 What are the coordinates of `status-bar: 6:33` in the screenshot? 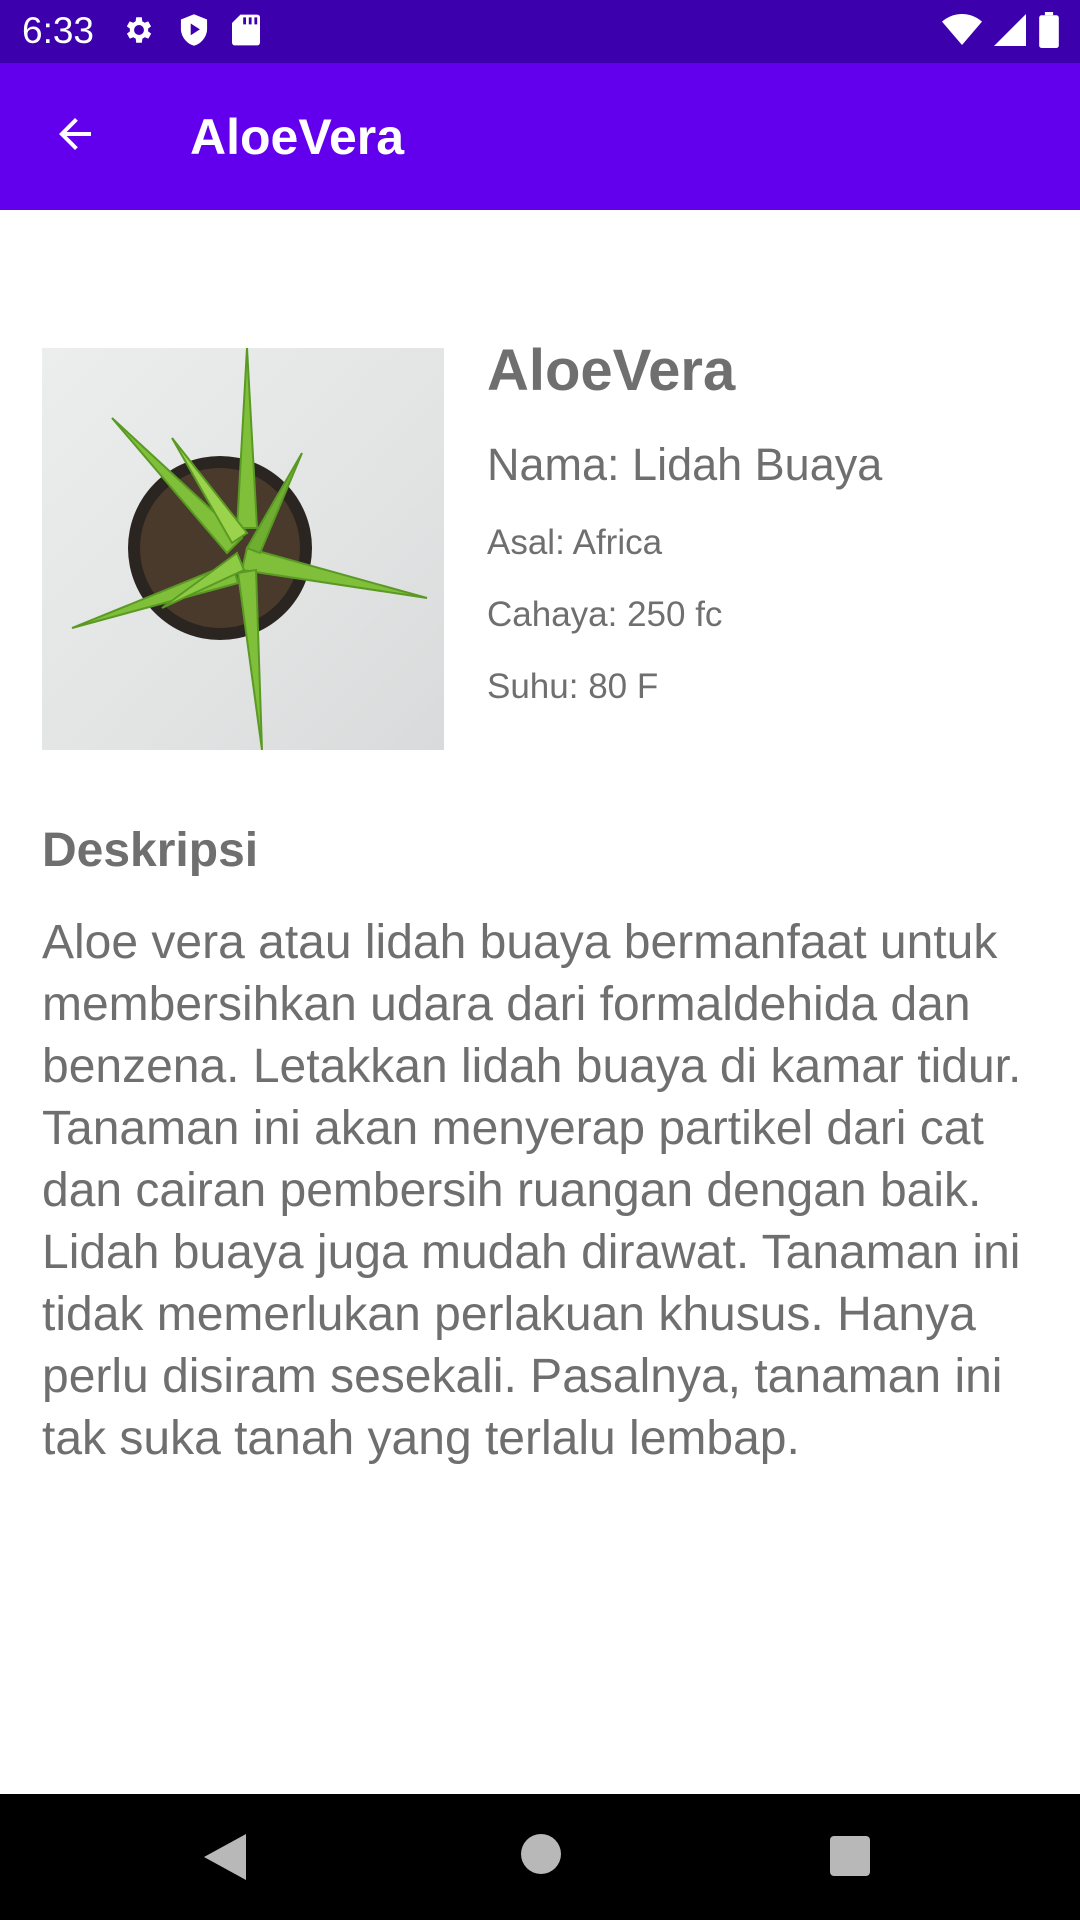 It's located at (540, 31).